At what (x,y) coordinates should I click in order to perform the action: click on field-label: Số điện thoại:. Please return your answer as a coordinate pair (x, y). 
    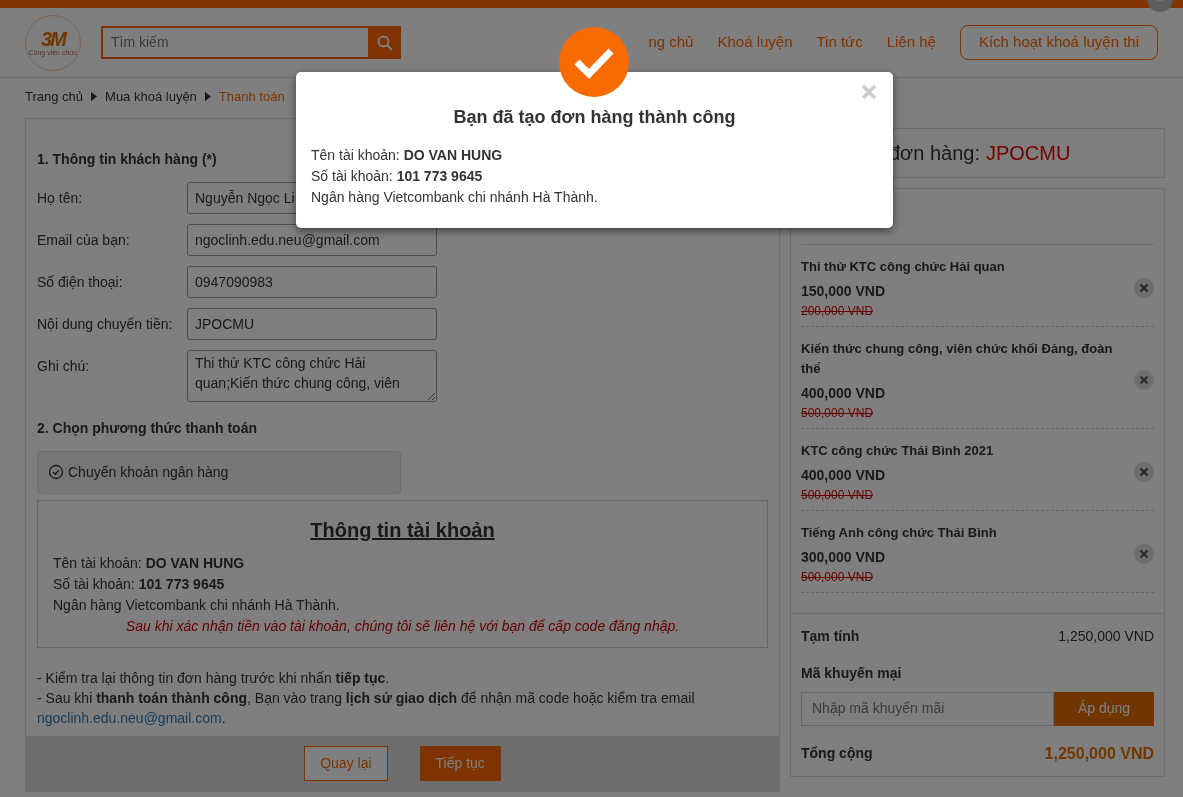
    Looking at the image, I should click on (80, 282).